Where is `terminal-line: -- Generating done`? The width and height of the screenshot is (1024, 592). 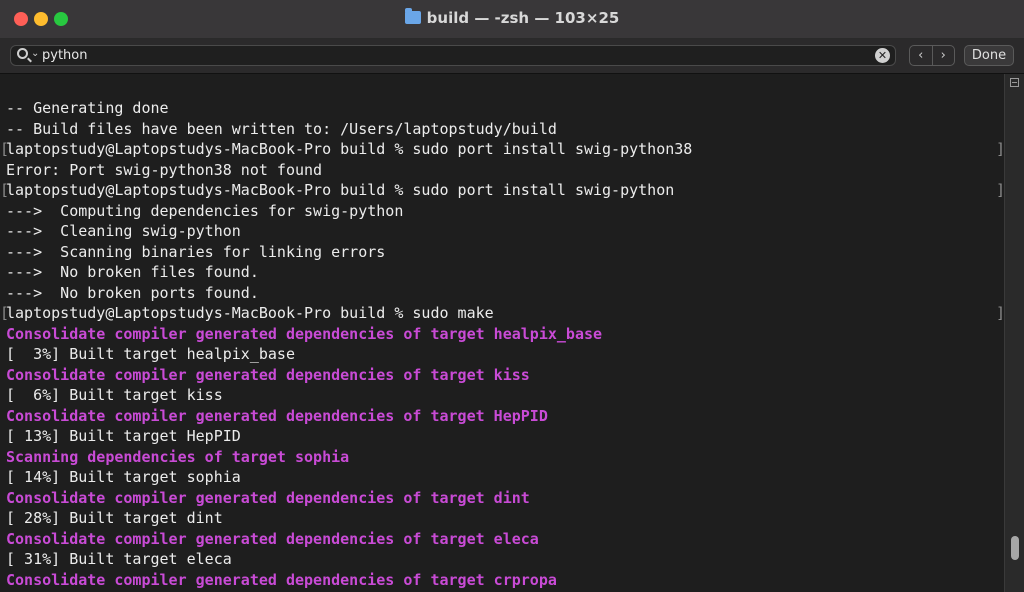
terminal-line: -- Generating done is located at coordinates (87, 108).